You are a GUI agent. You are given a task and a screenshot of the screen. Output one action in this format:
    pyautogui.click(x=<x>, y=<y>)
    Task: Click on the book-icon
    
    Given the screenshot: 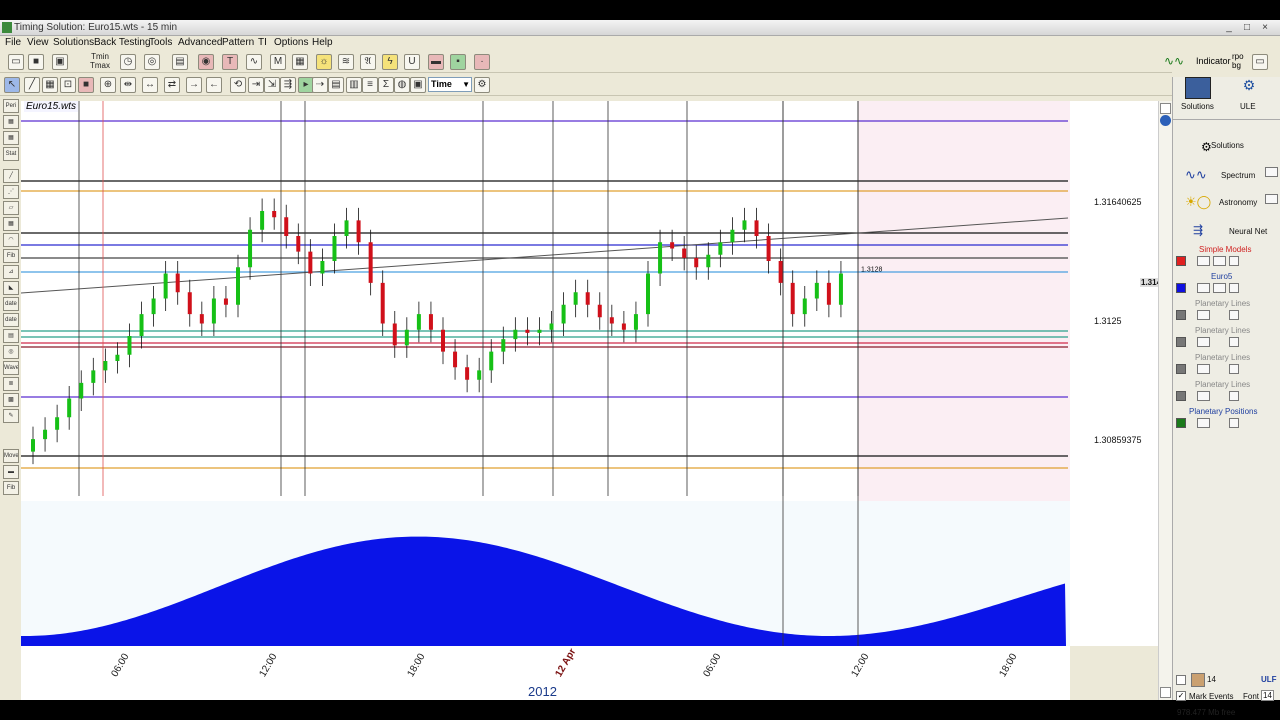 What is the action you would take?
    pyautogui.click(x=1198, y=680)
    